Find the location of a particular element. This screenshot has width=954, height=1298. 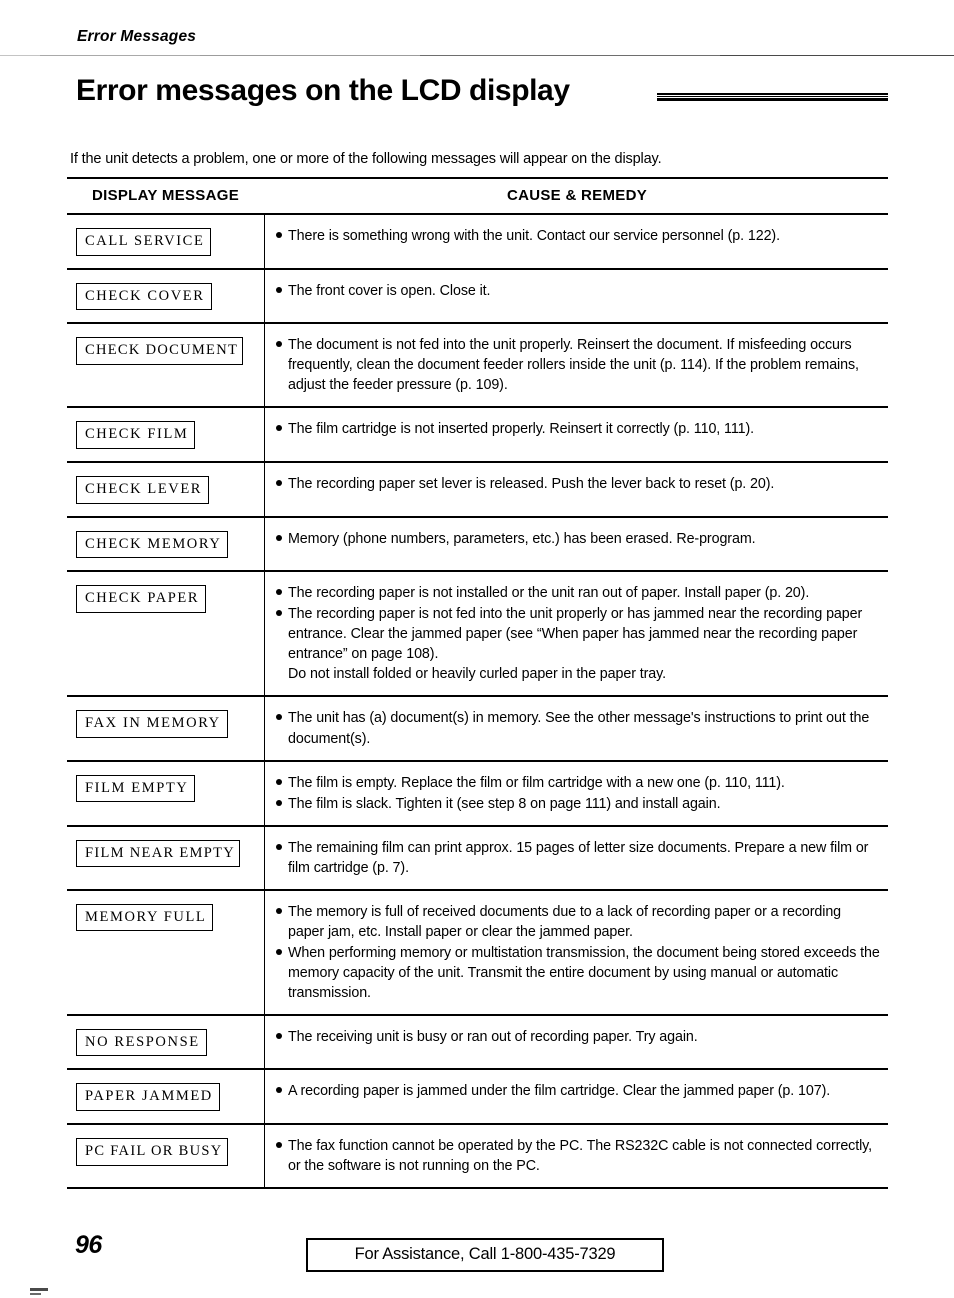

cell-display-message: FILM EMPTY is located at coordinates (166, 793).